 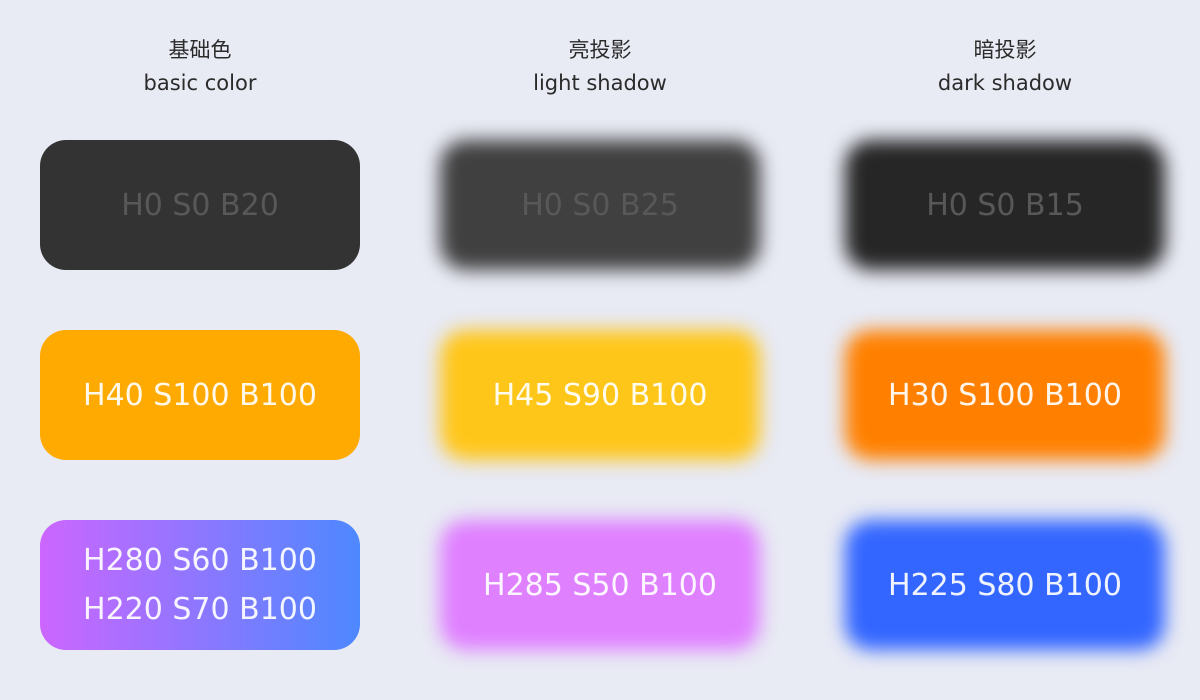 I want to click on swatch-value-line-1: H280 S60 B100, so click(x=200, y=560).